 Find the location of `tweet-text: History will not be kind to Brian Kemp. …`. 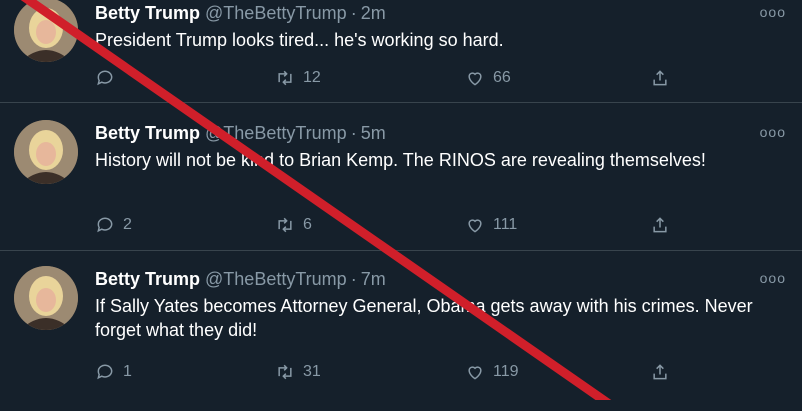

tweet-text: History will not be kind to Brian Kemp. … is located at coordinates (400, 160).